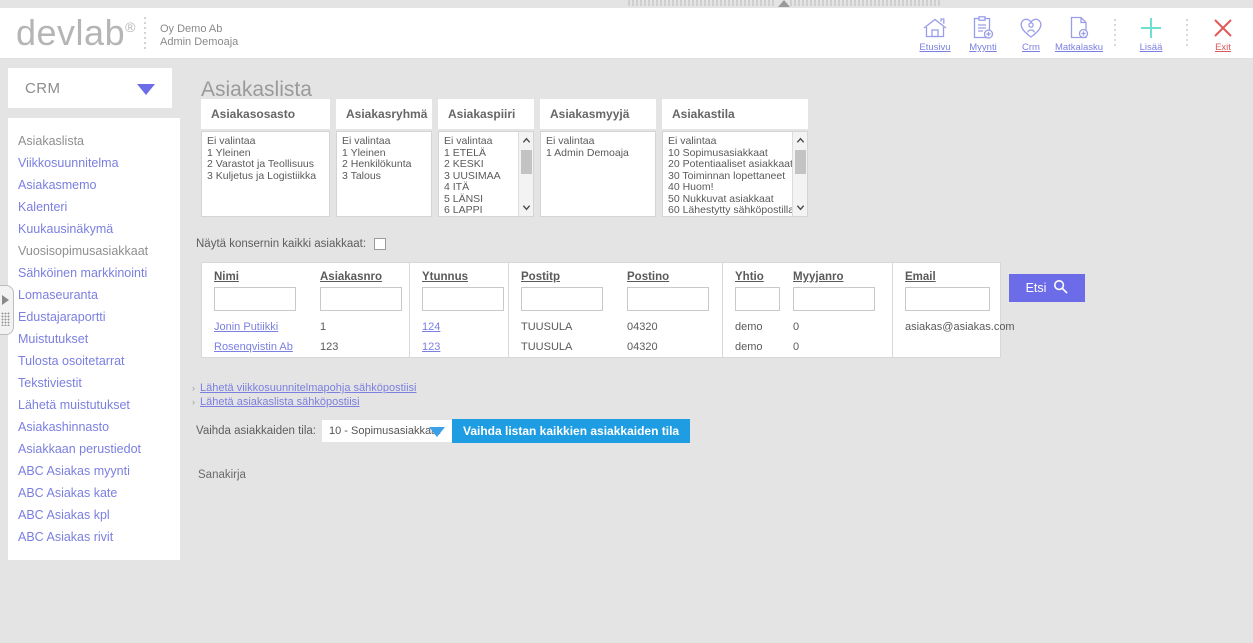  Describe the element at coordinates (253, 347) in the screenshot. I see `table-cell-link: Rosenqvistin Ab` at that location.